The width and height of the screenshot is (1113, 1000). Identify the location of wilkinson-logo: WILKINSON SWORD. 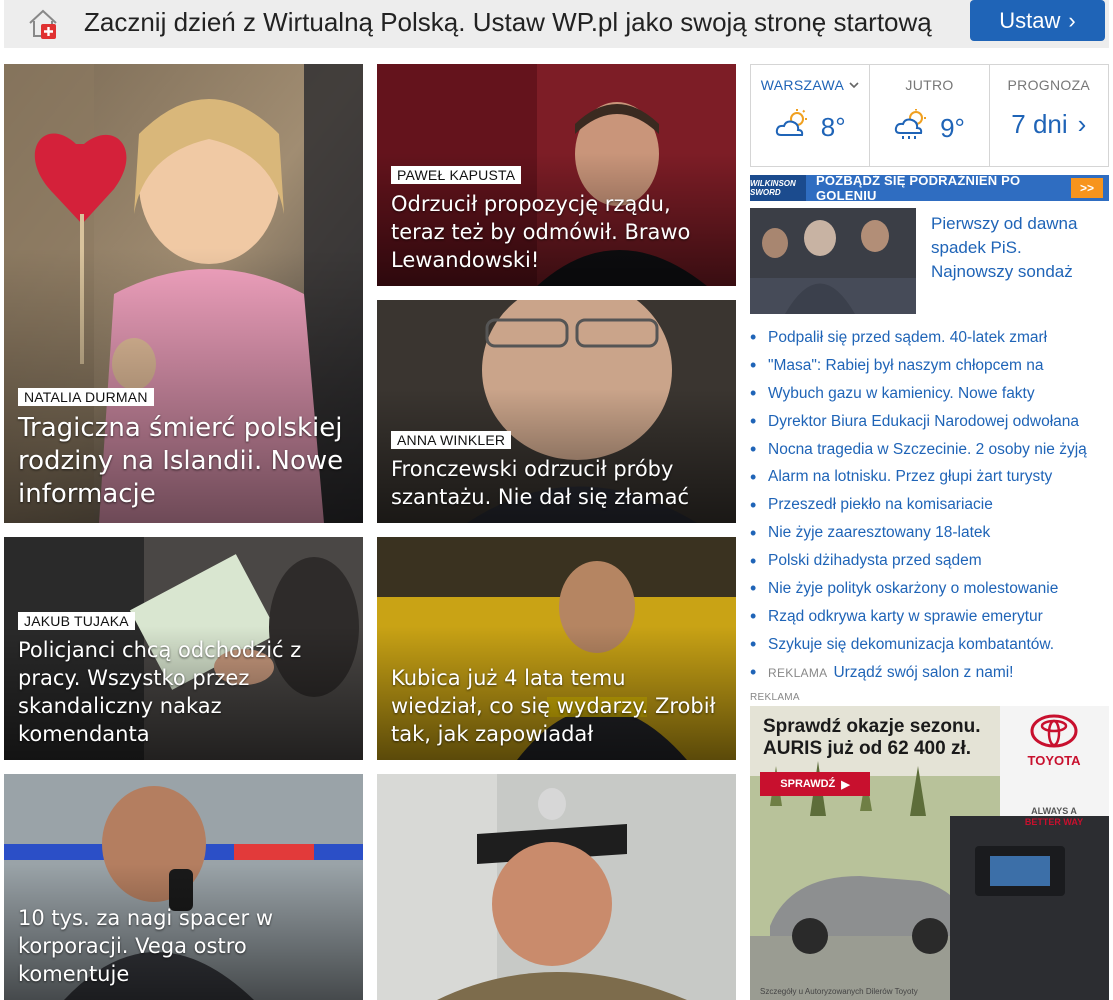
(778, 188).